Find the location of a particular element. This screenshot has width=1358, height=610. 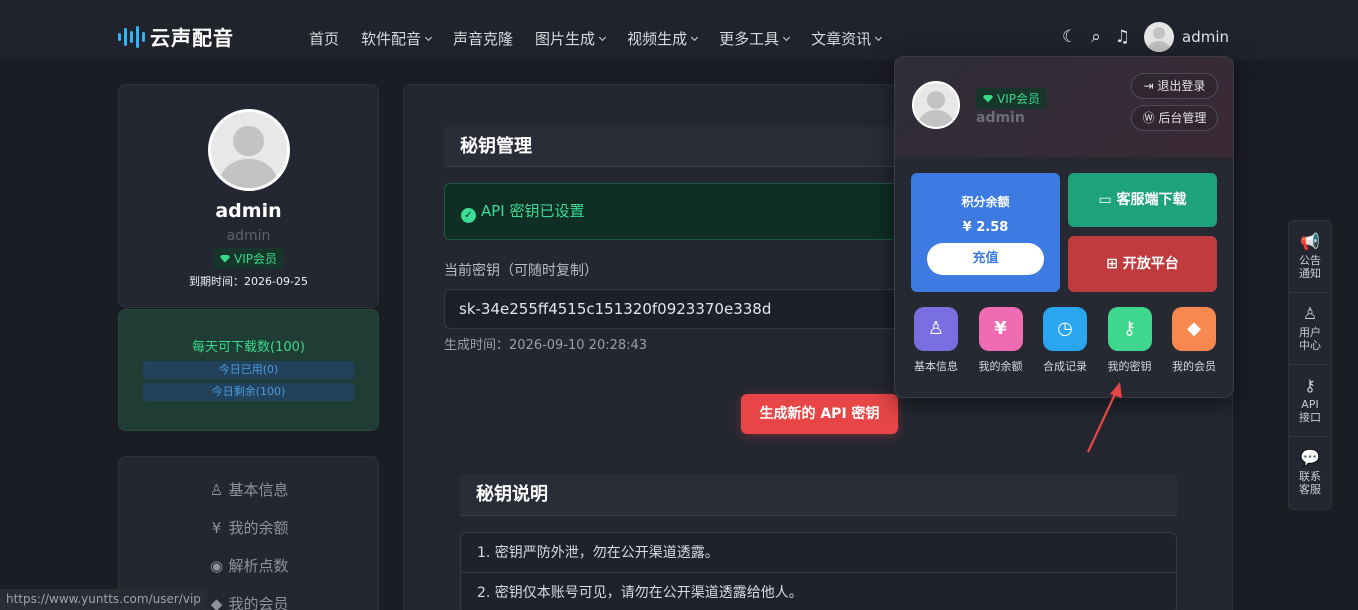

sitemap-icon: ⊞ is located at coordinates (1114, 264).